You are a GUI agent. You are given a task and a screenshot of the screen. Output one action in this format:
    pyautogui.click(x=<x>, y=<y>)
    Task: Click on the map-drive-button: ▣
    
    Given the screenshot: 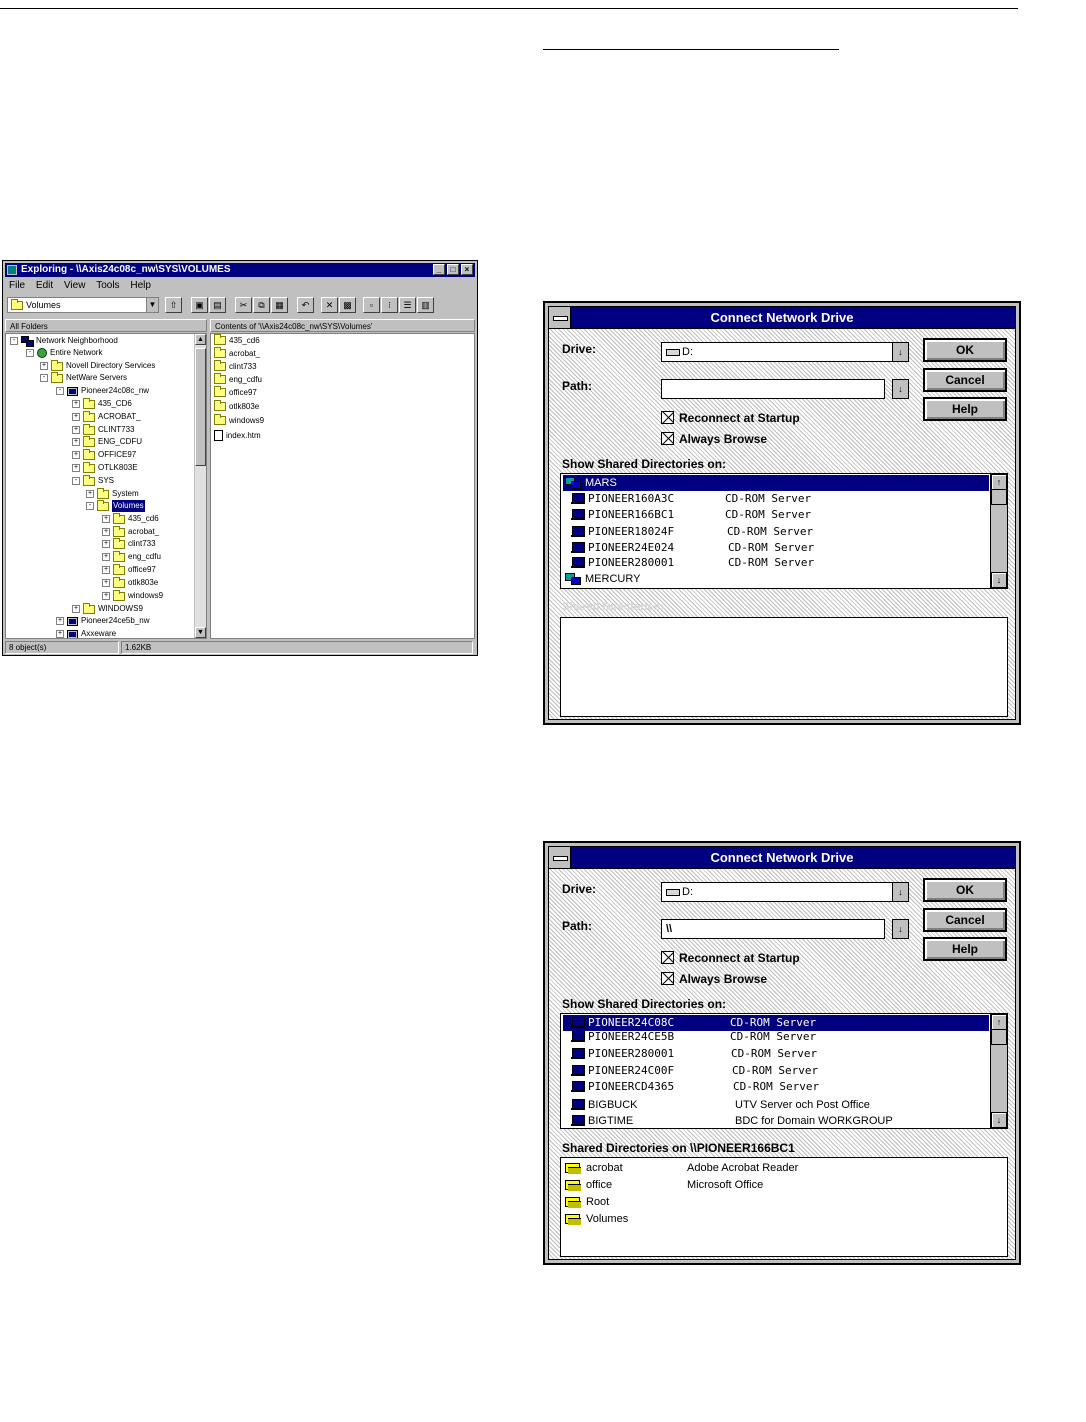 What is the action you would take?
    pyautogui.click(x=199, y=305)
    